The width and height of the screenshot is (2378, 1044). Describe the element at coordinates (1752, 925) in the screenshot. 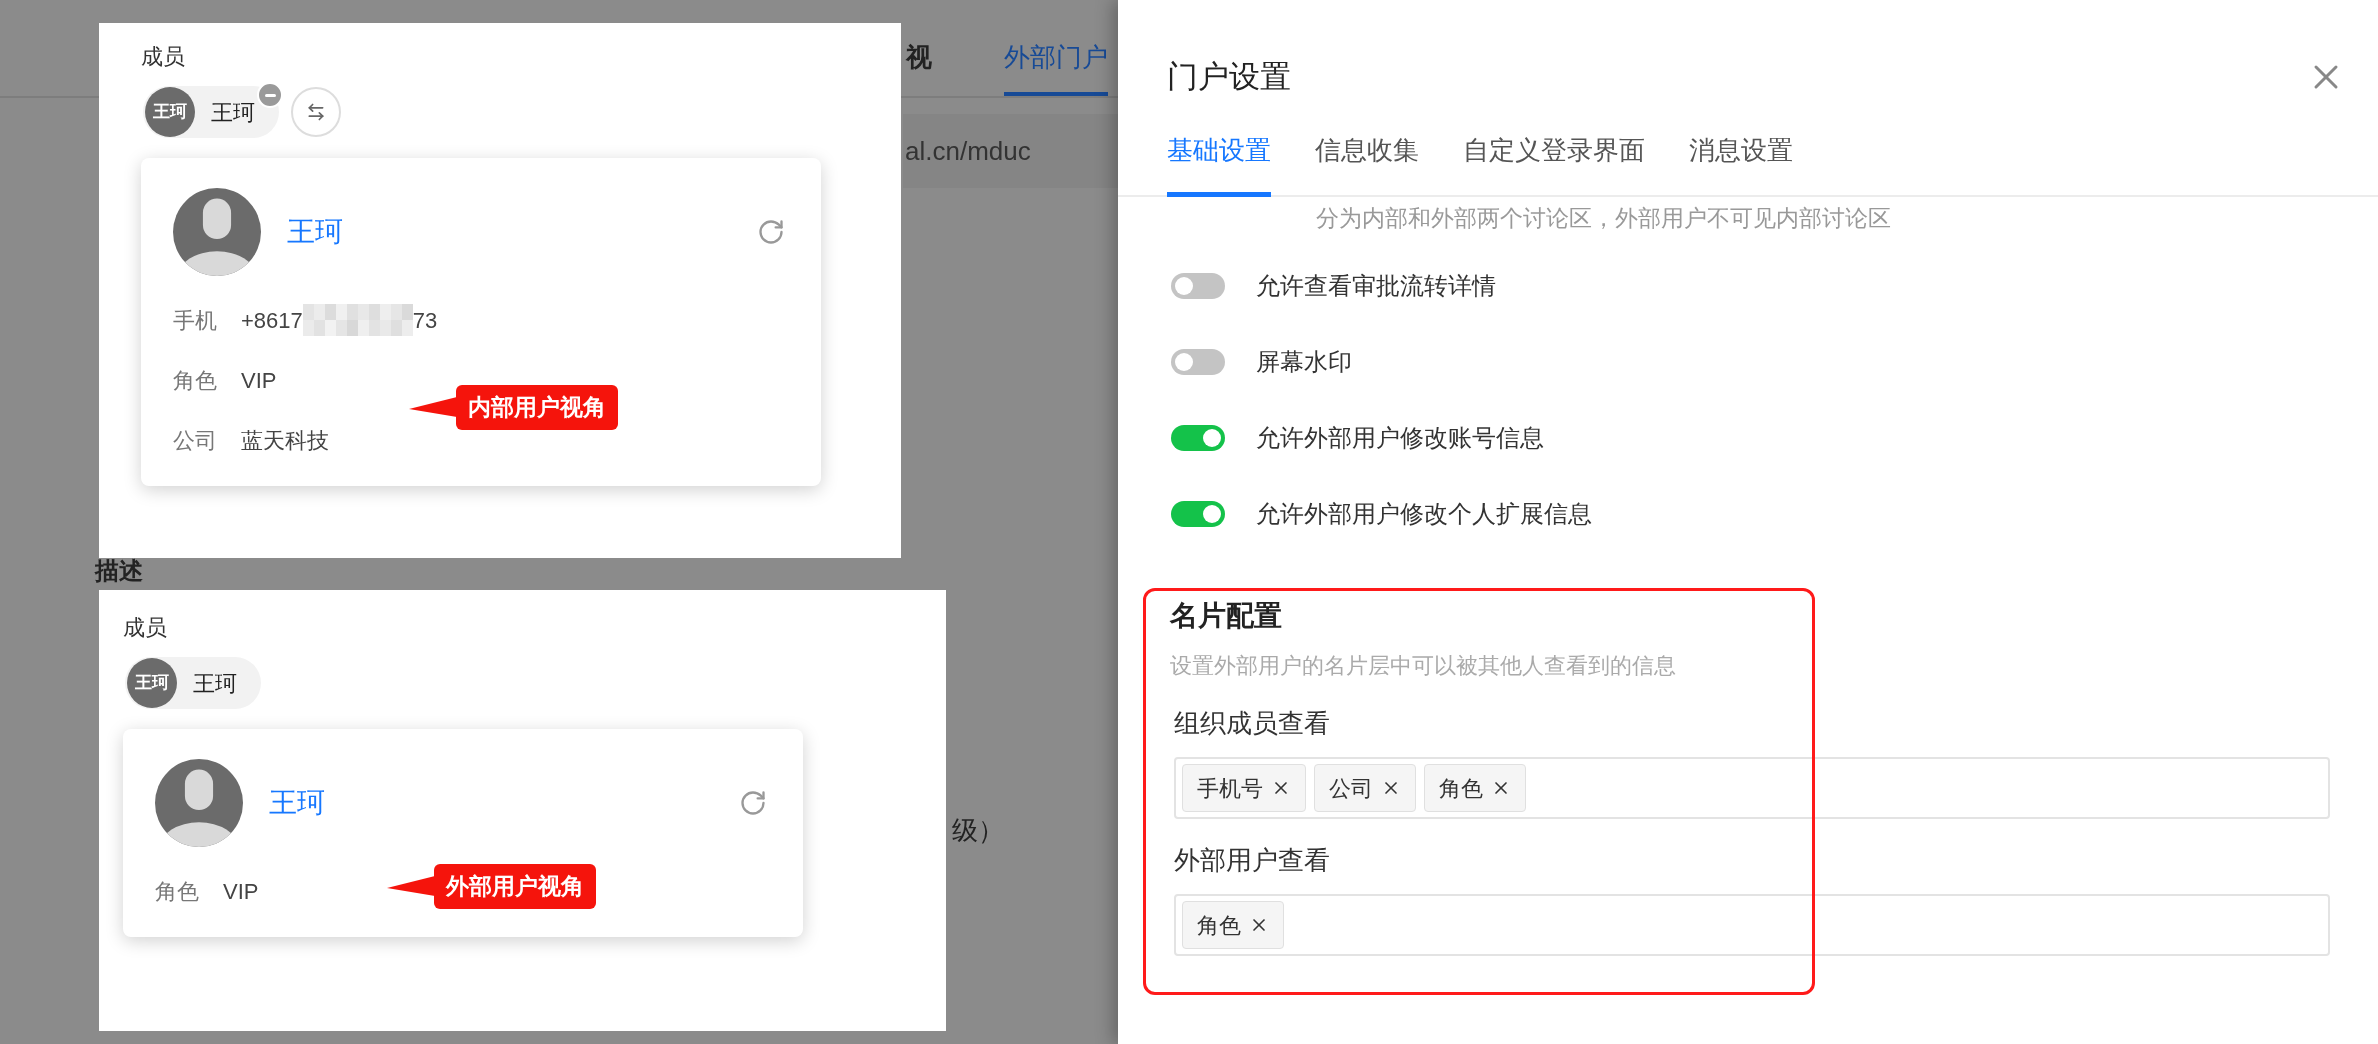

I see `tag-select-field: 角色` at that location.